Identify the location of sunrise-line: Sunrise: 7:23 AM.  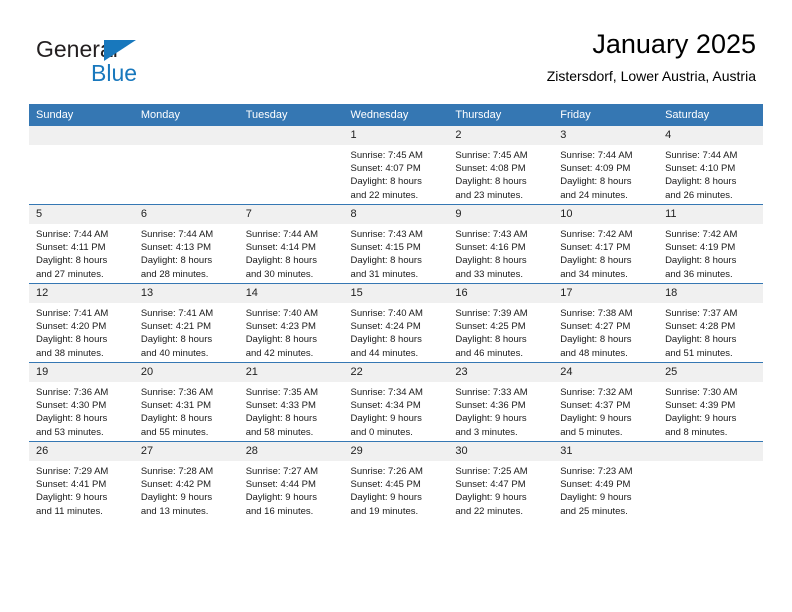
(596, 471).